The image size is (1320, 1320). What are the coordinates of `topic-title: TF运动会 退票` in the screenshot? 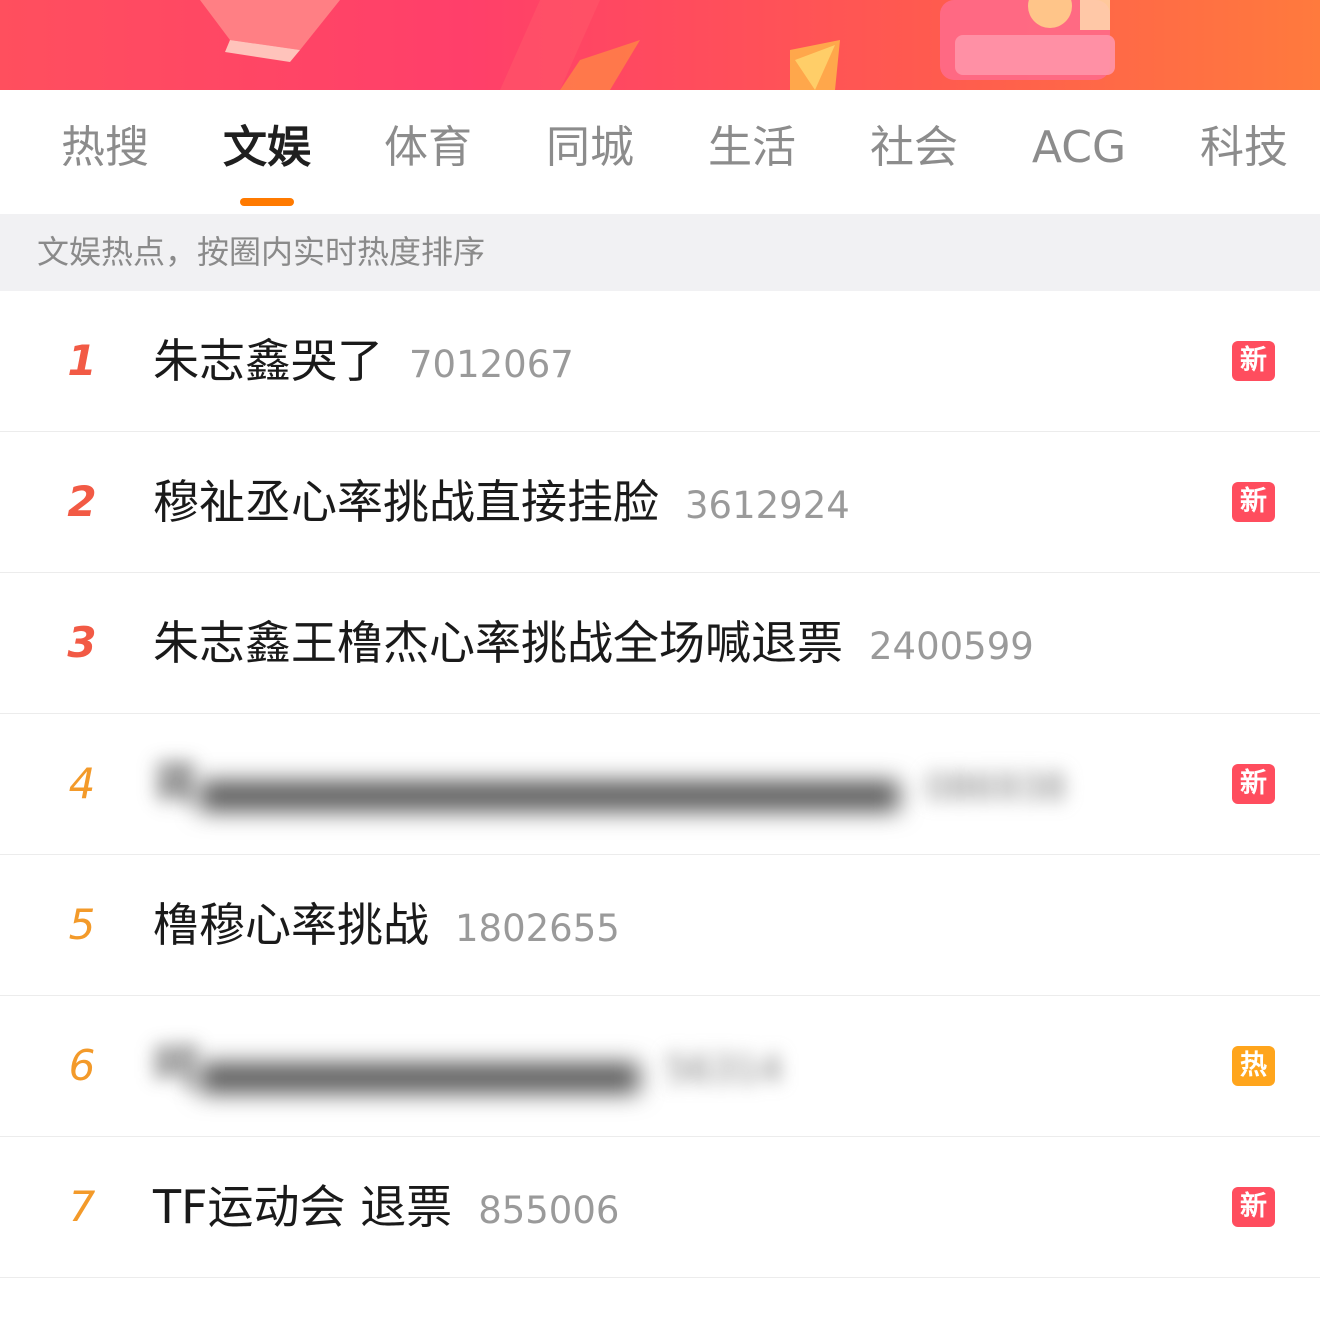 It's located at (302, 1207).